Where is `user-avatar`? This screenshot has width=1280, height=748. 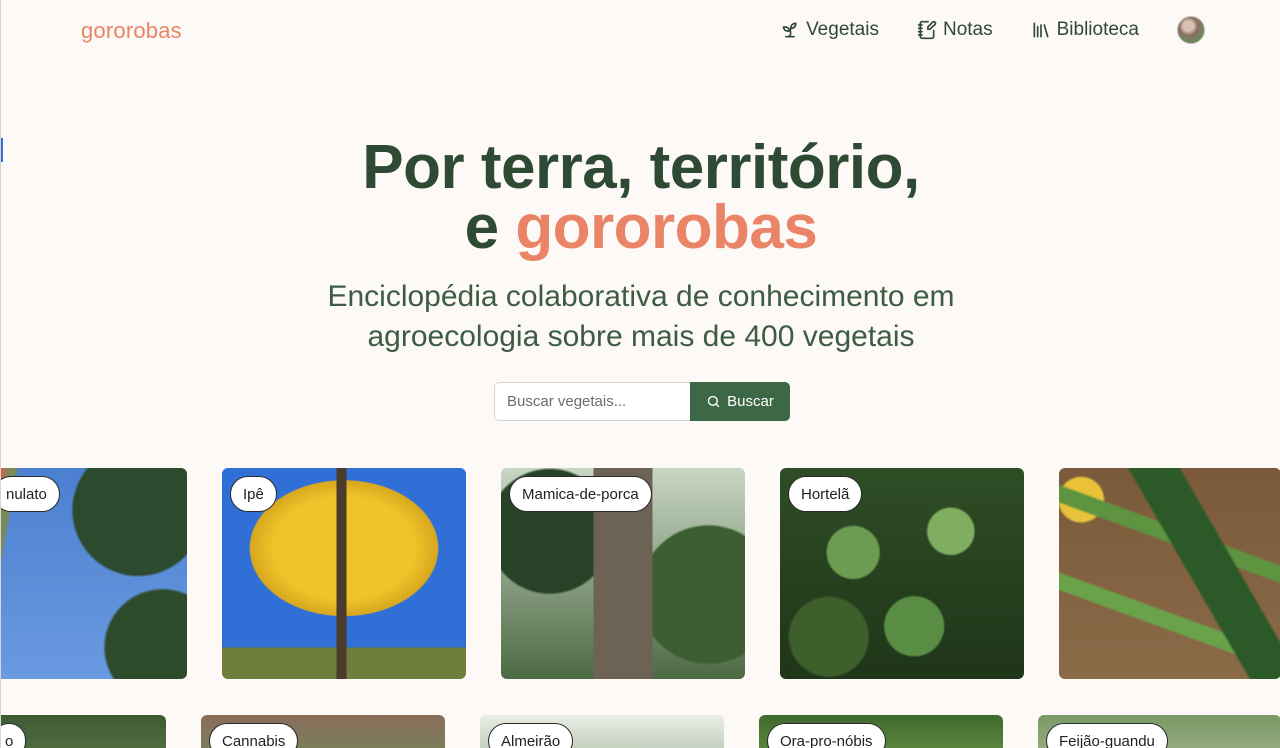 user-avatar is located at coordinates (1191, 30).